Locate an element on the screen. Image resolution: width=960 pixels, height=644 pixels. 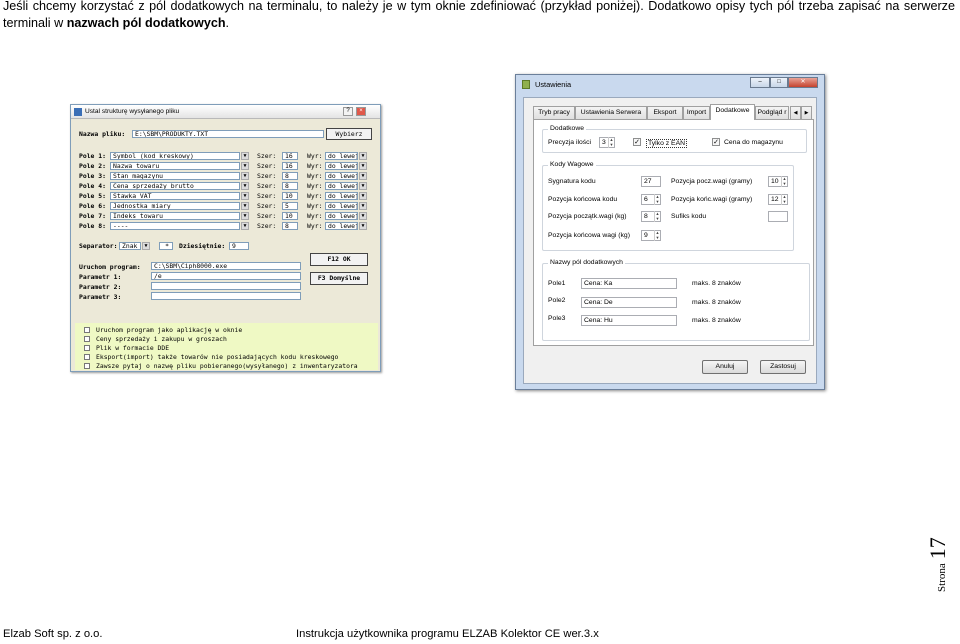
size-input: 5 is located at coordinates (290, 206).